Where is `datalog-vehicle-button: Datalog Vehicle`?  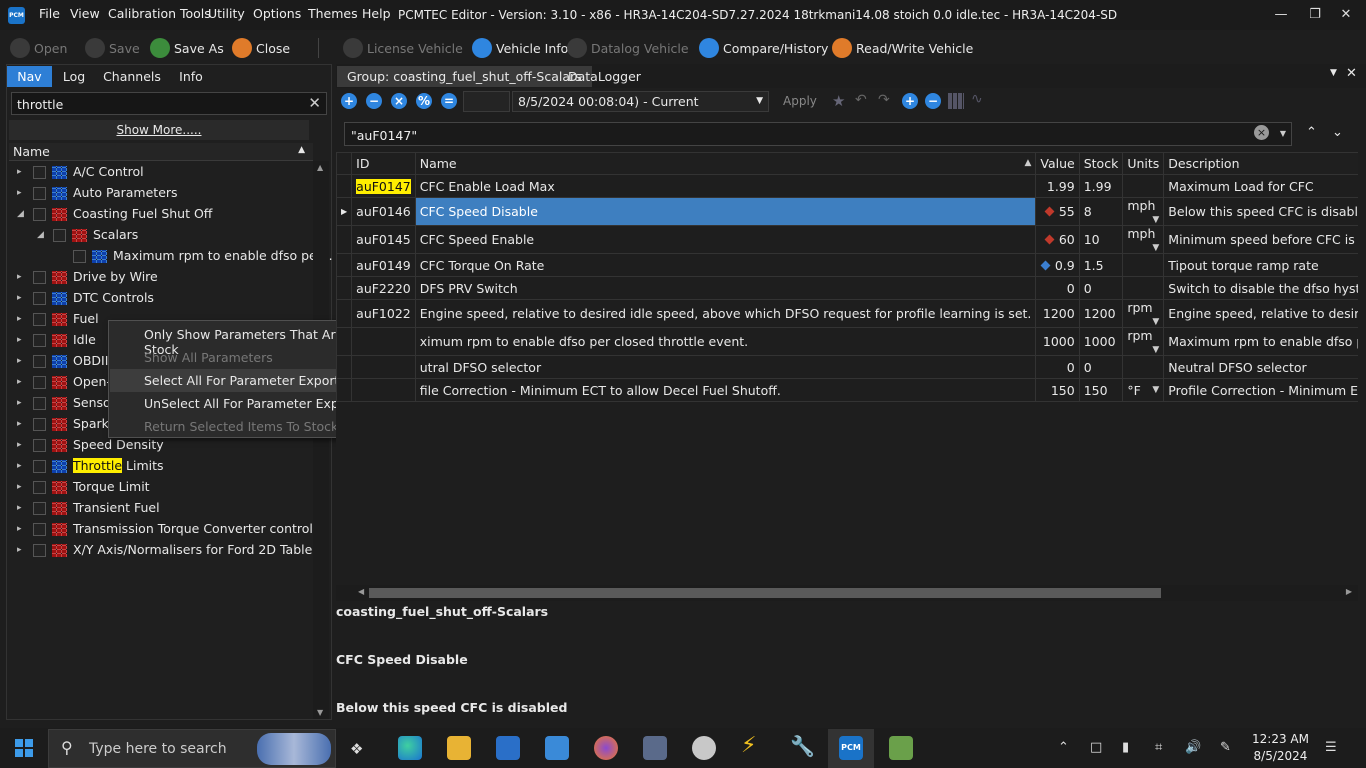
datalog-vehicle-button: Datalog Vehicle is located at coordinates (640, 48).